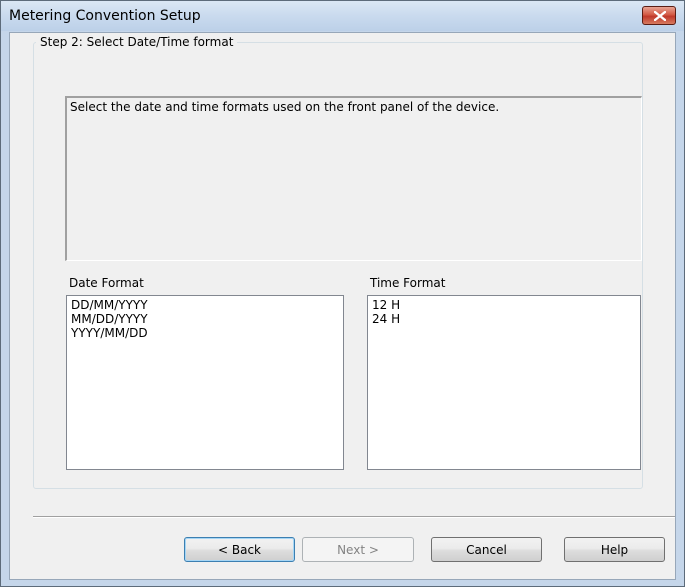  What do you see at coordinates (486, 549) in the screenshot?
I see `cancel-button: Cancel` at bounding box center [486, 549].